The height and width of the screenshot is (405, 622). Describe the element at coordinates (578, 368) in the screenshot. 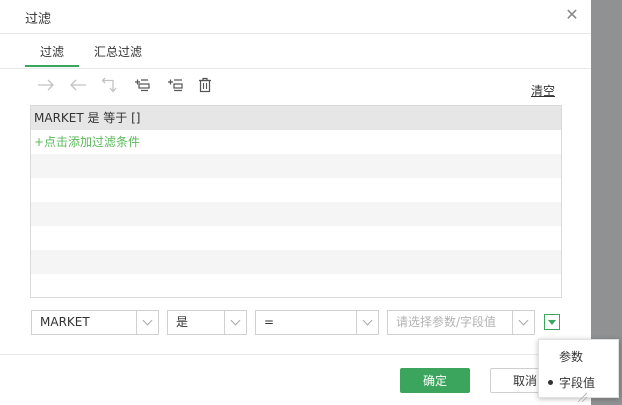

I see `value-type-menu: 参数 字段值` at that location.